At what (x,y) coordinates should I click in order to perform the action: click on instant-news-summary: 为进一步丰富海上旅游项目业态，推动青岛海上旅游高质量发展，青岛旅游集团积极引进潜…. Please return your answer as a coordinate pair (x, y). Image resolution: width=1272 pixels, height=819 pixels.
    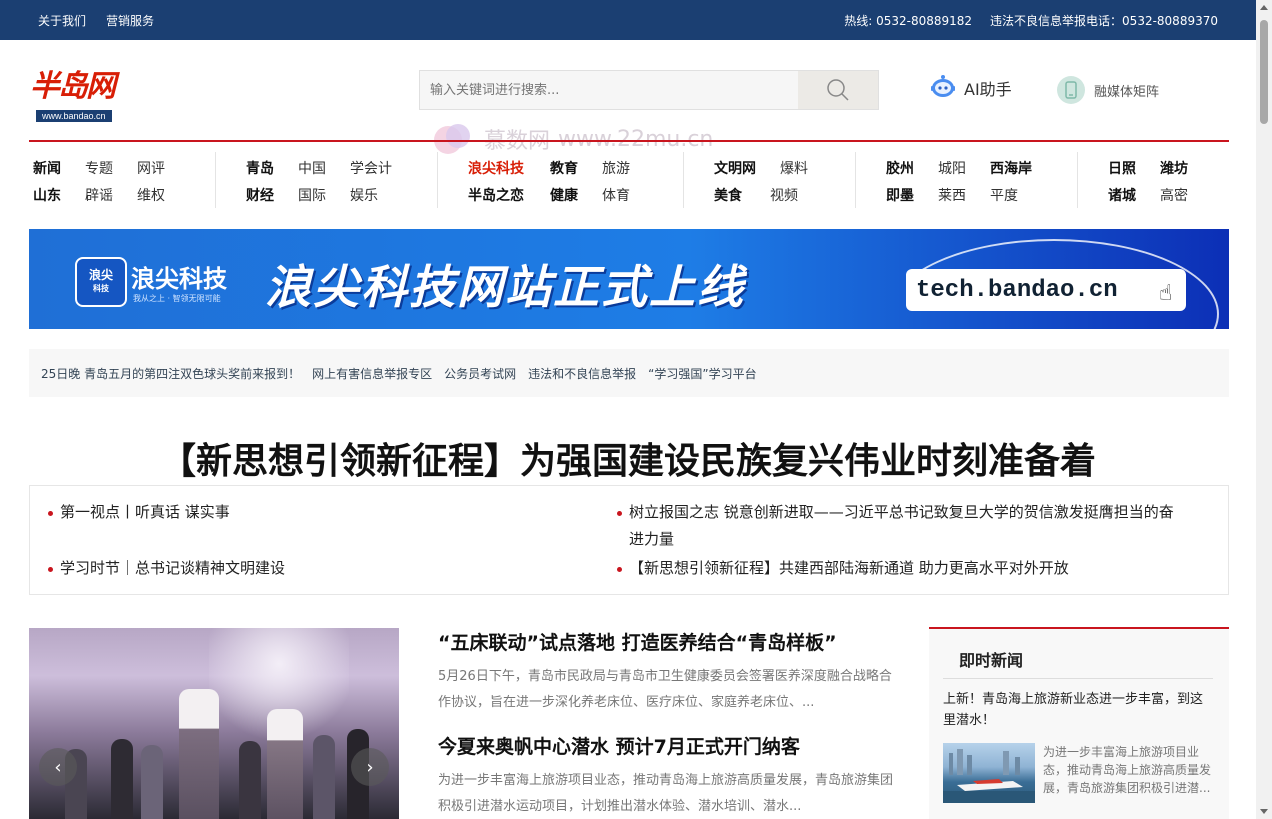
    Looking at the image, I should click on (1127, 770).